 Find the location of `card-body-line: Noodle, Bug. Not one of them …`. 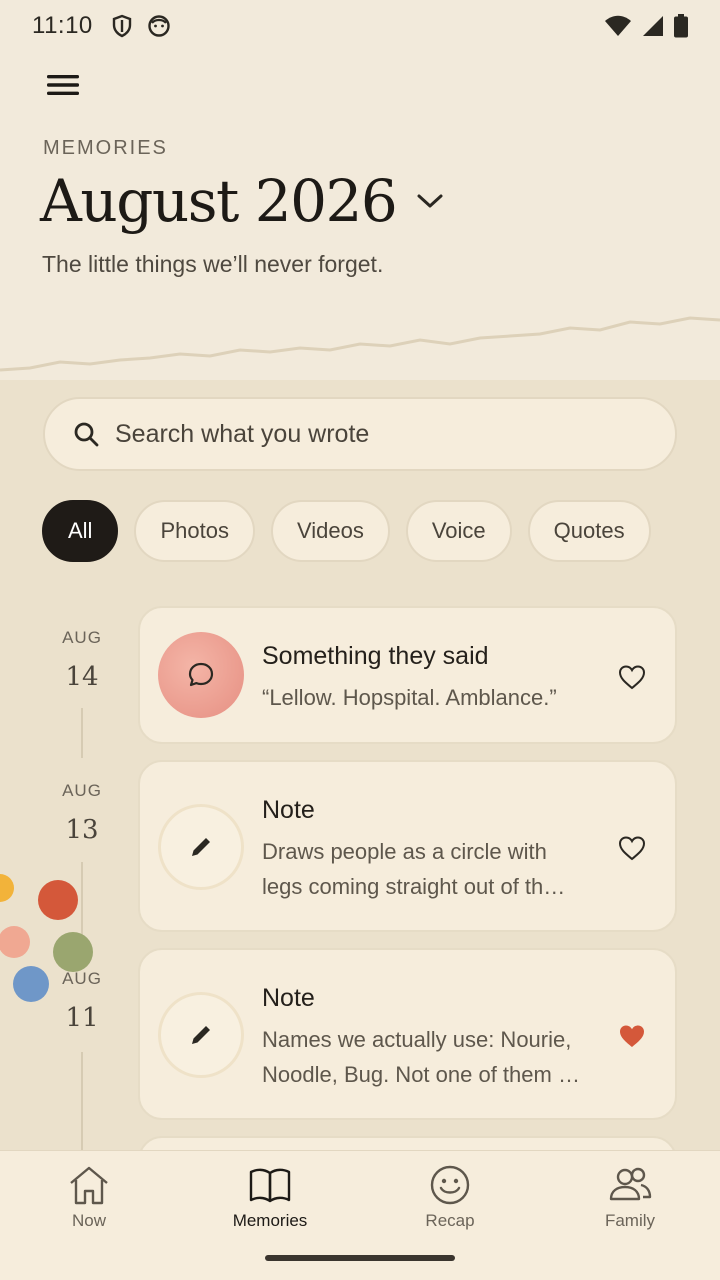

card-body-line: Noodle, Bug. Not one of them … is located at coordinates (421, 1074).